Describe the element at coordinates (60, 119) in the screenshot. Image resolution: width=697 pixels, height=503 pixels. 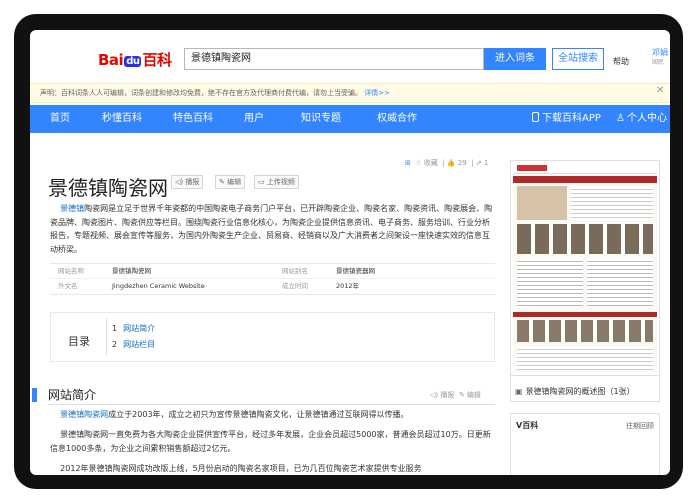
I see `nav-item-home: 首页` at that location.